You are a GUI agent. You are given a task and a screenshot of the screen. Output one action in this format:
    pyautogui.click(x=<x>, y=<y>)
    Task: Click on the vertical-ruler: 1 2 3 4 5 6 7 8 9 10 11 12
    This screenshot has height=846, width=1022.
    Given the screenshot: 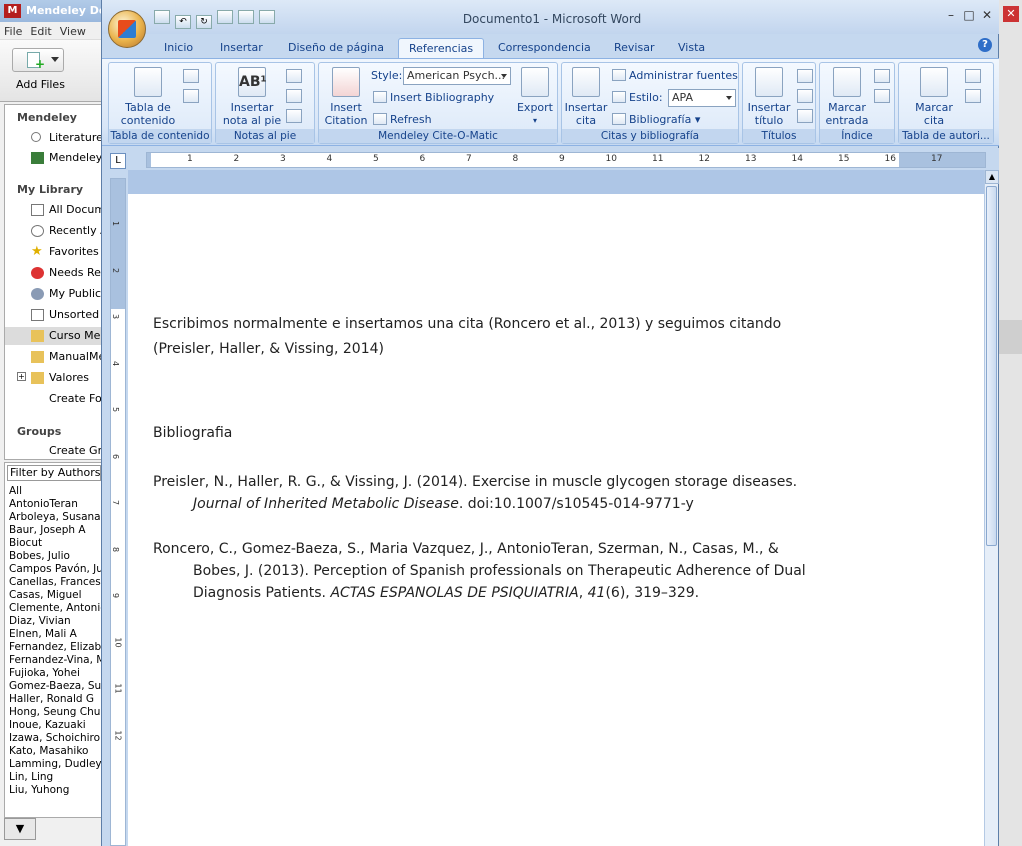 What is the action you would take?
    pyautogui.click(x=118, y=512)
    